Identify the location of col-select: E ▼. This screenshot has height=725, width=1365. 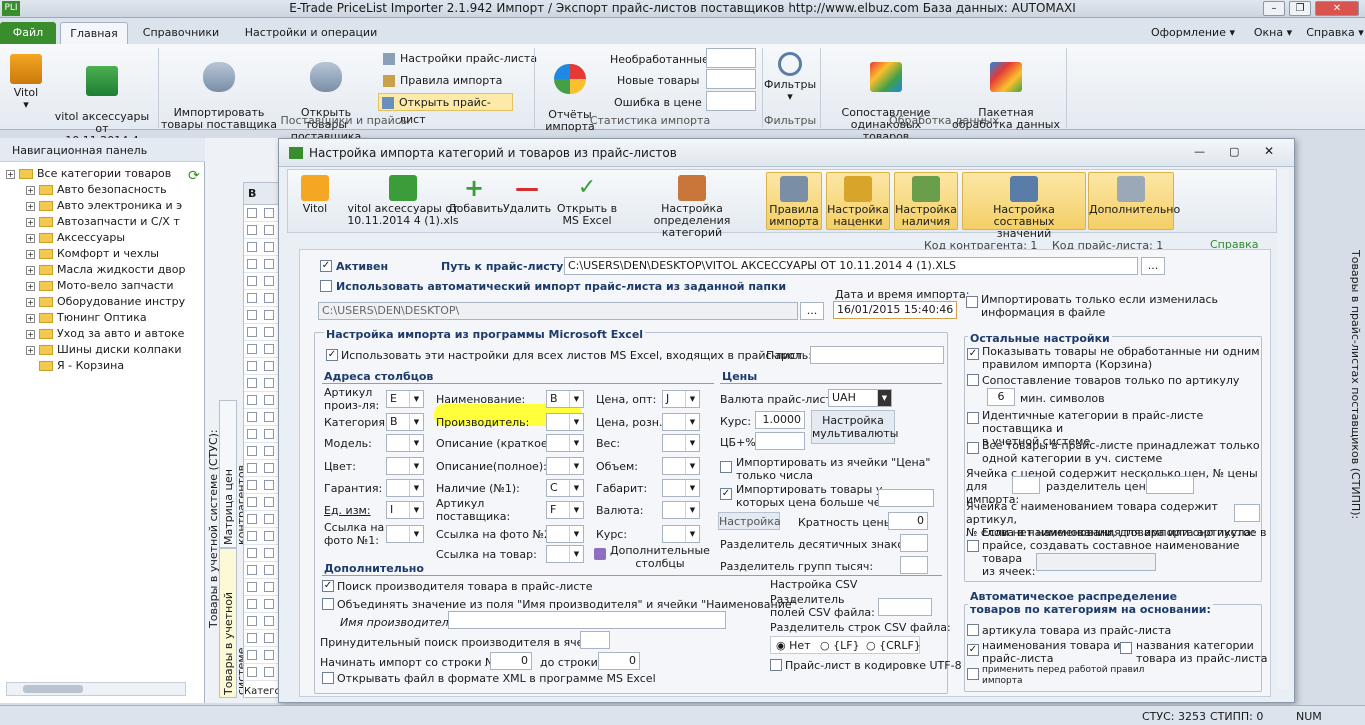
(405, 399).